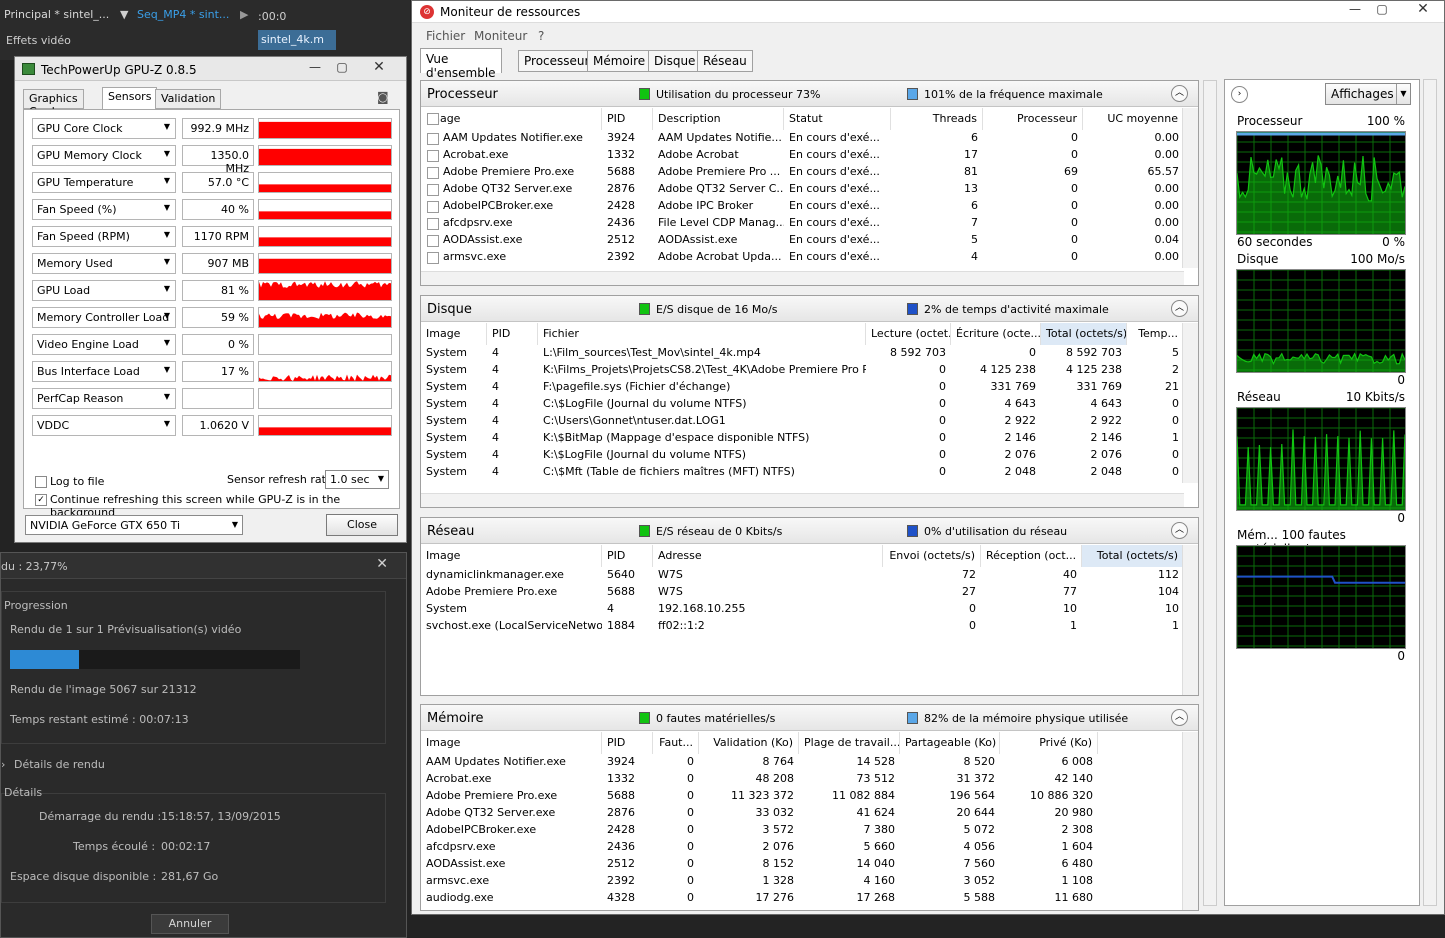  I want to click on column-header: Threads, so click(937, 119).